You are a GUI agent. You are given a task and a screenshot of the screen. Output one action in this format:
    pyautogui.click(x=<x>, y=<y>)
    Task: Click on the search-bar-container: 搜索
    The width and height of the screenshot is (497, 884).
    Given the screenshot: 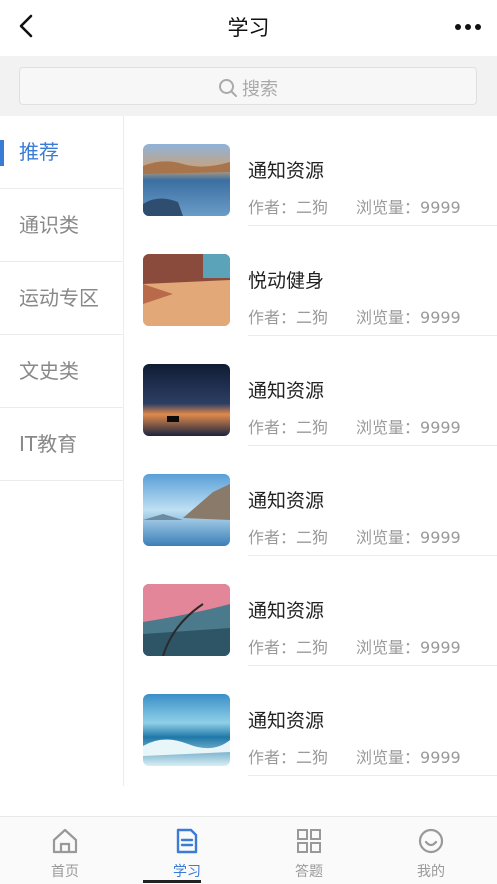 What is the action you would take?
    pyautogui.click(x=248, y=86)
    